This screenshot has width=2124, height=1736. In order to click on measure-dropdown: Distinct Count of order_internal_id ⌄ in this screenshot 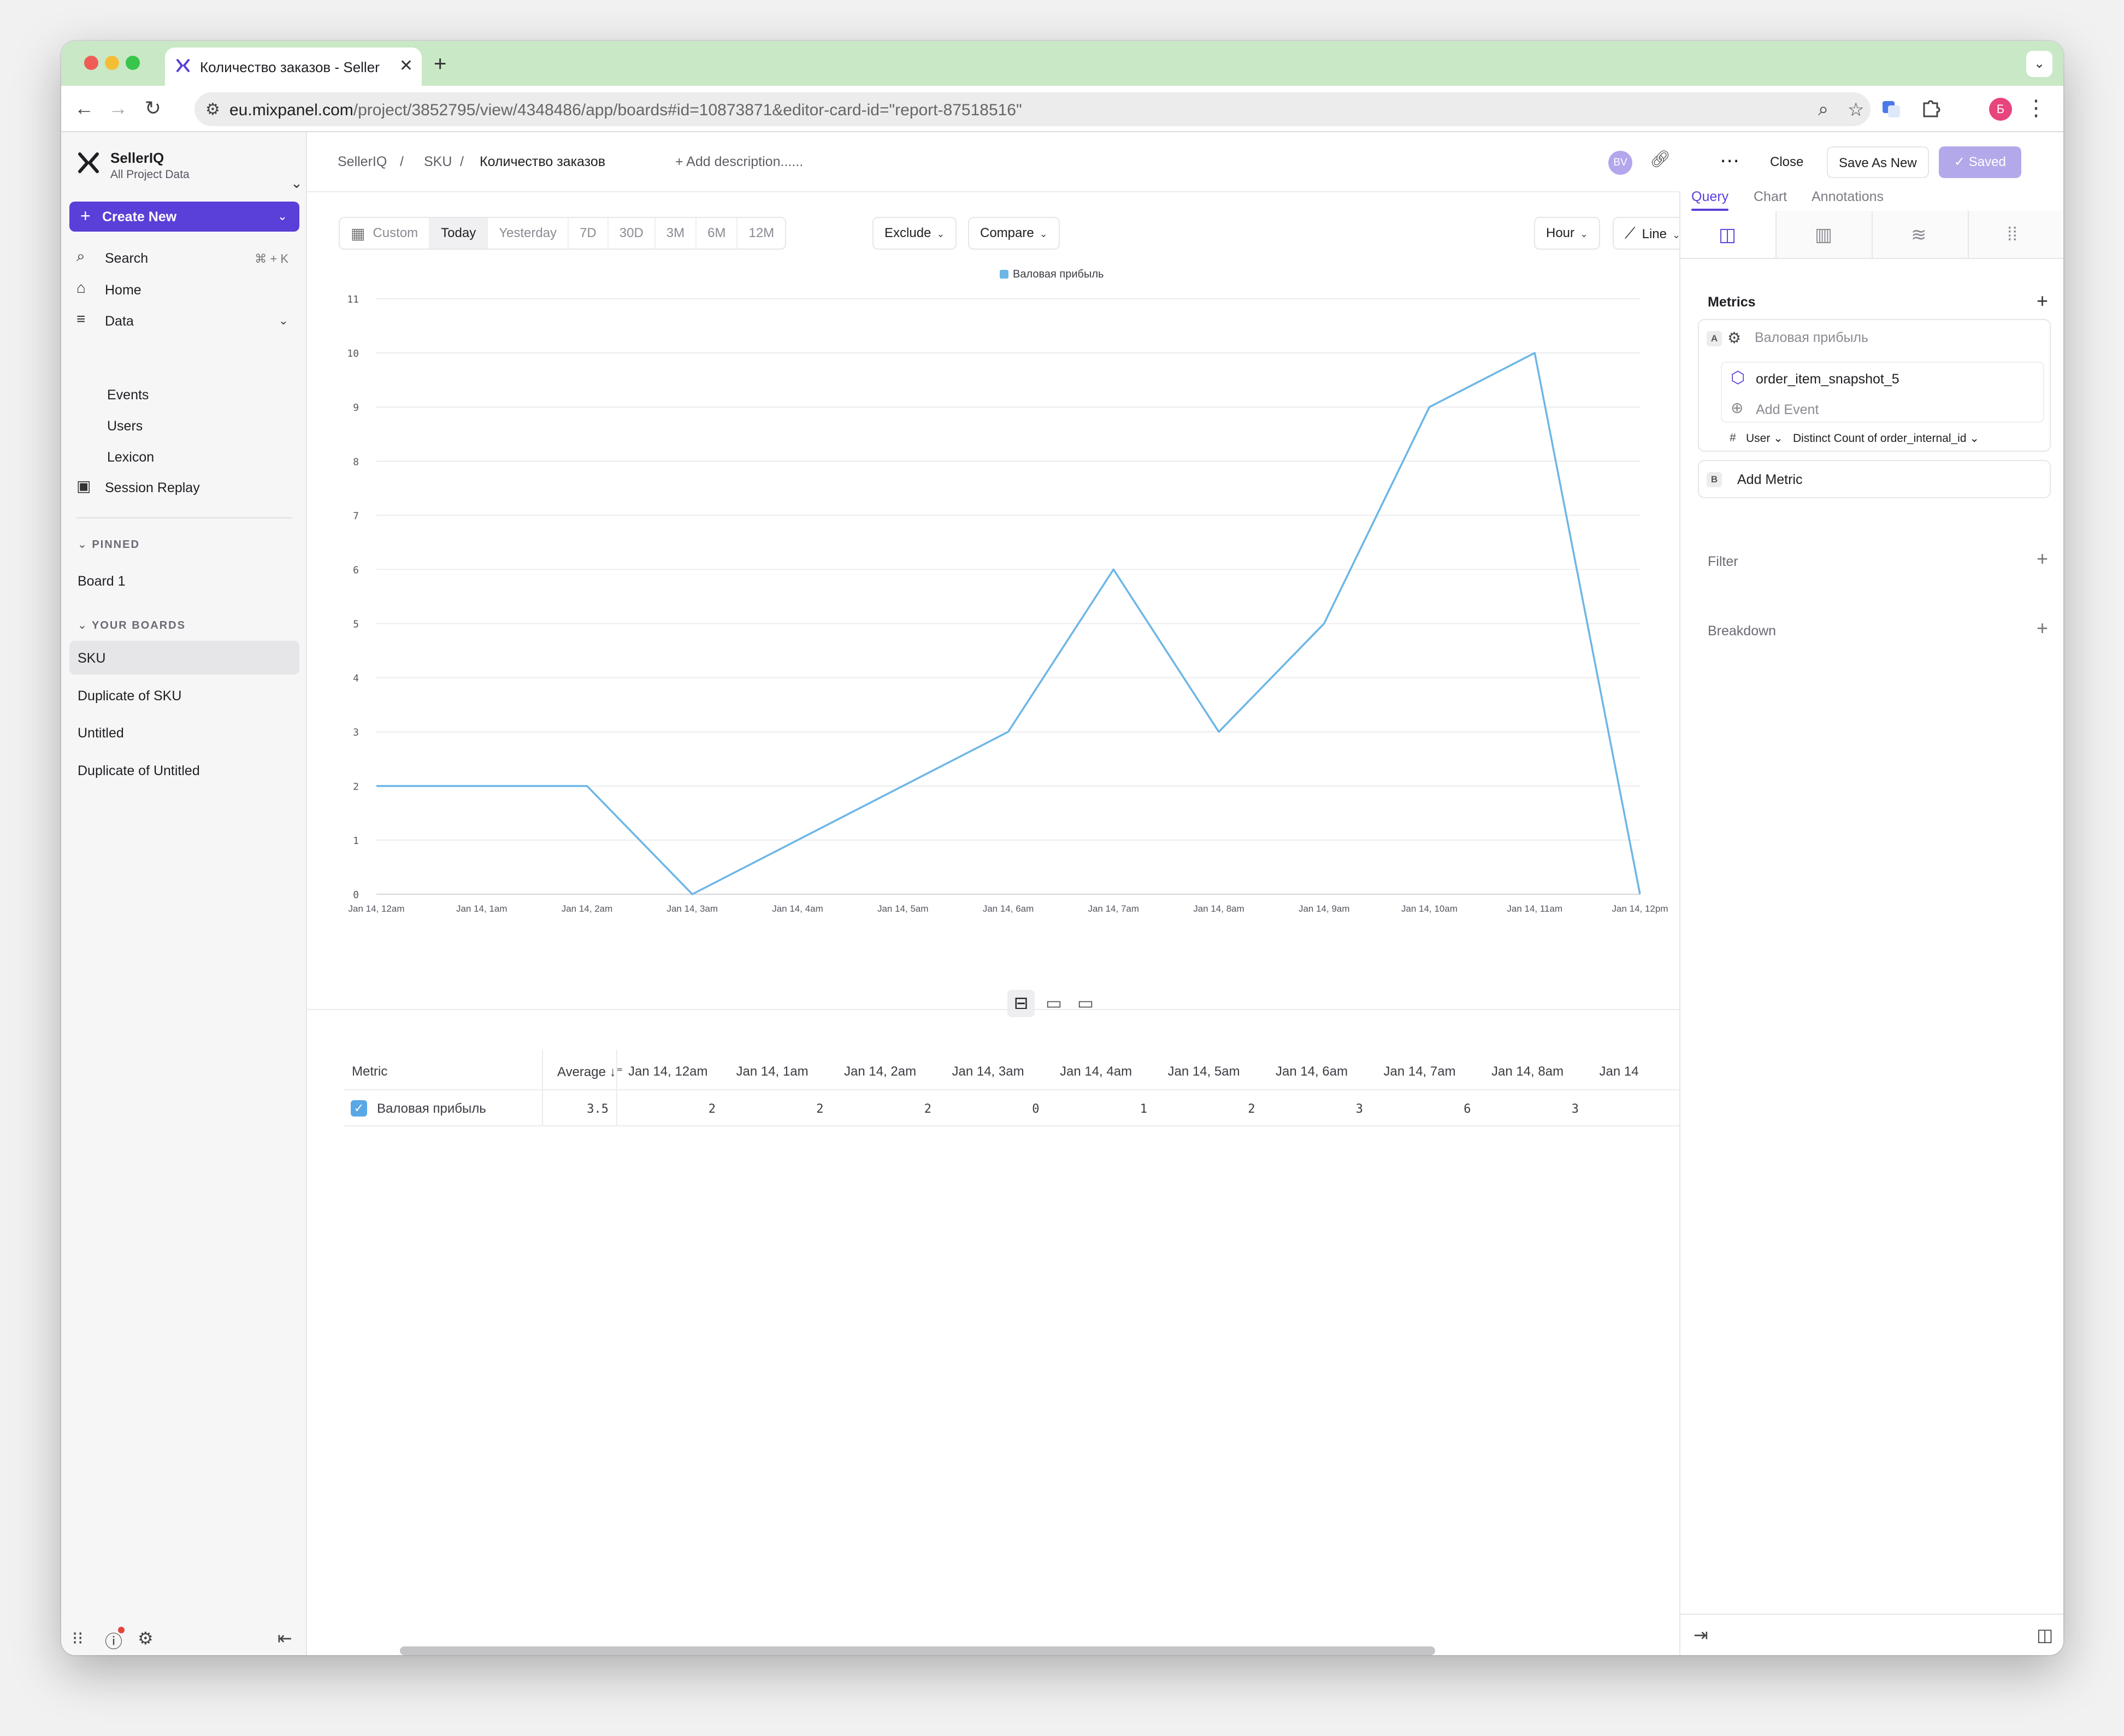, I will do `click(1886, 438)`.